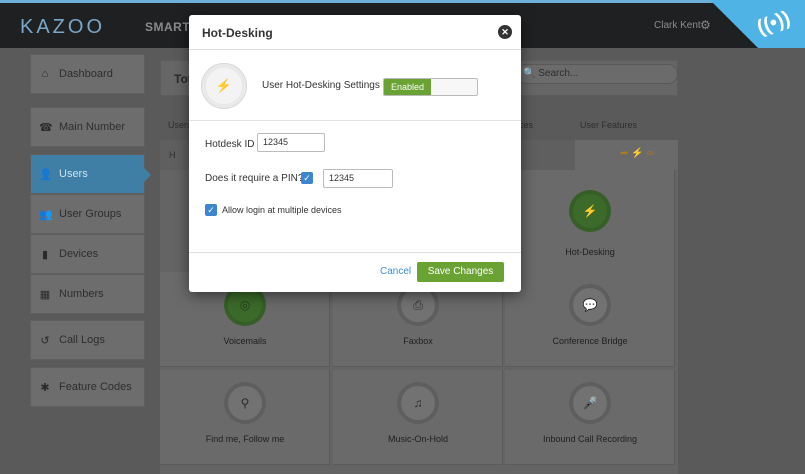 This screenshot has height=474, width=805. I want to click on feature-label: Find me, Follow me, so click(245, 439).